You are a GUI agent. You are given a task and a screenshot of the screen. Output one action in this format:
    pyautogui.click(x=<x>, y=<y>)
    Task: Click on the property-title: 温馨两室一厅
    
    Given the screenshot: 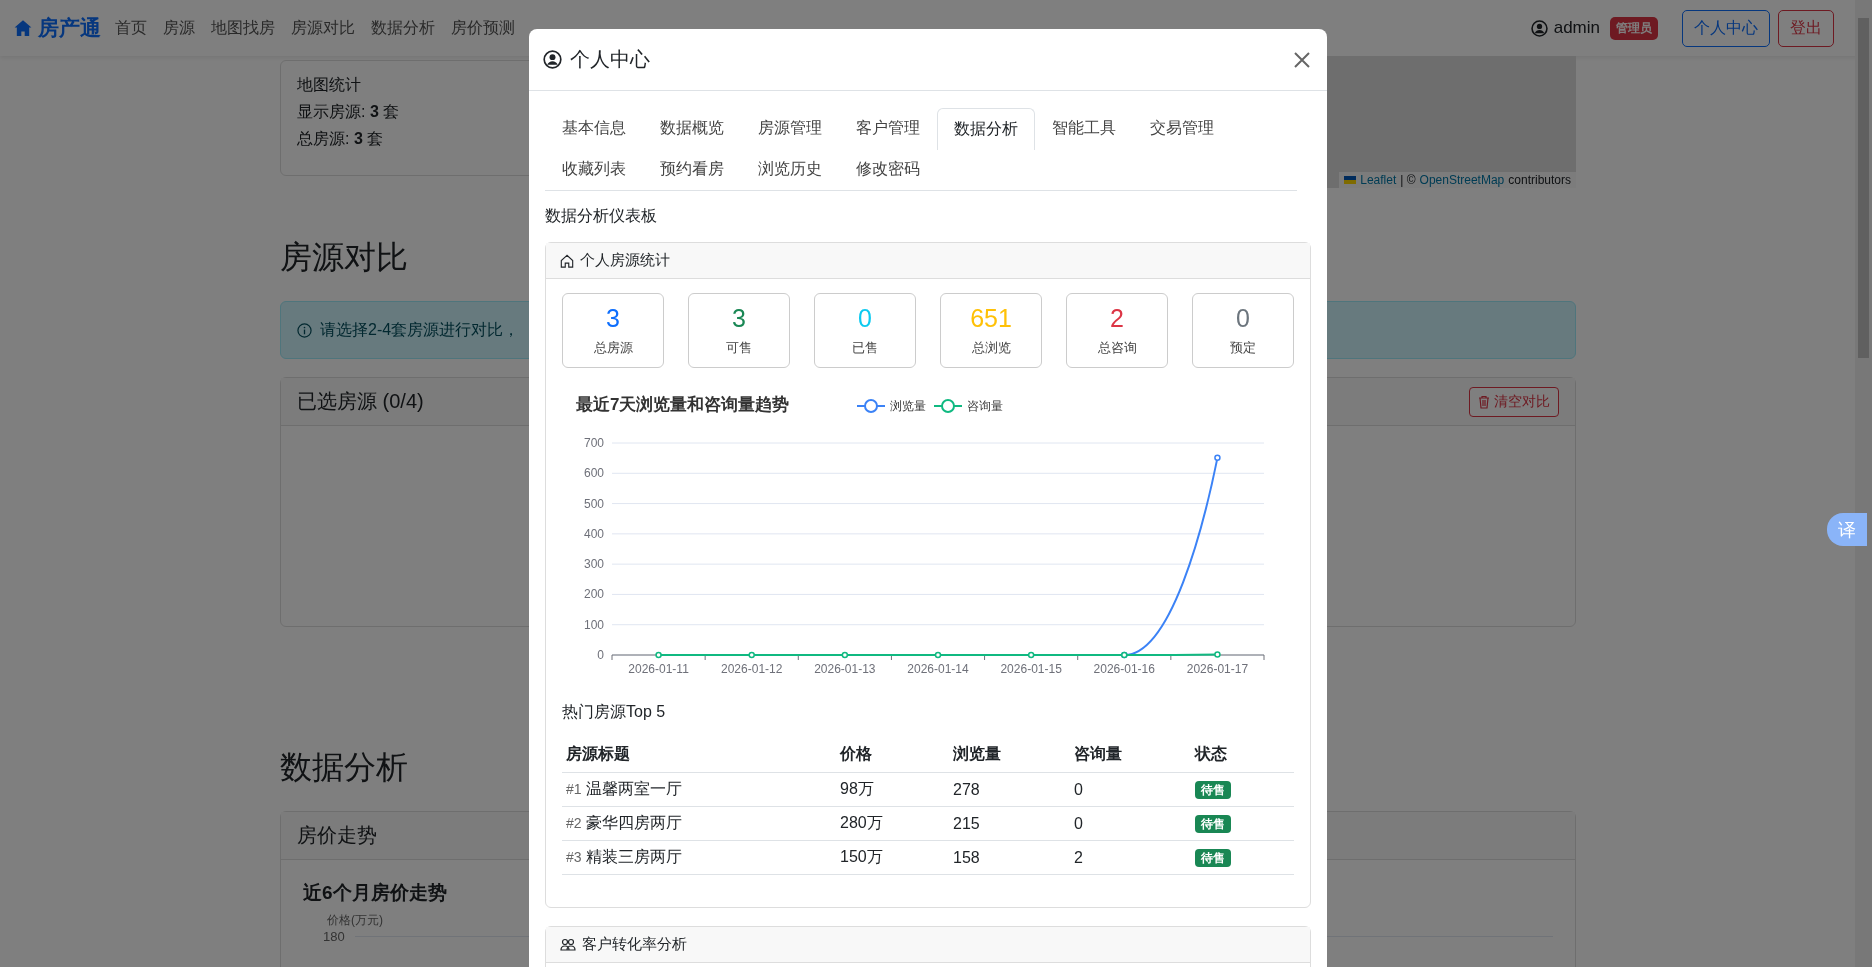 What is the action you would take?
    pyautogui.click(x=633, y=788)
    